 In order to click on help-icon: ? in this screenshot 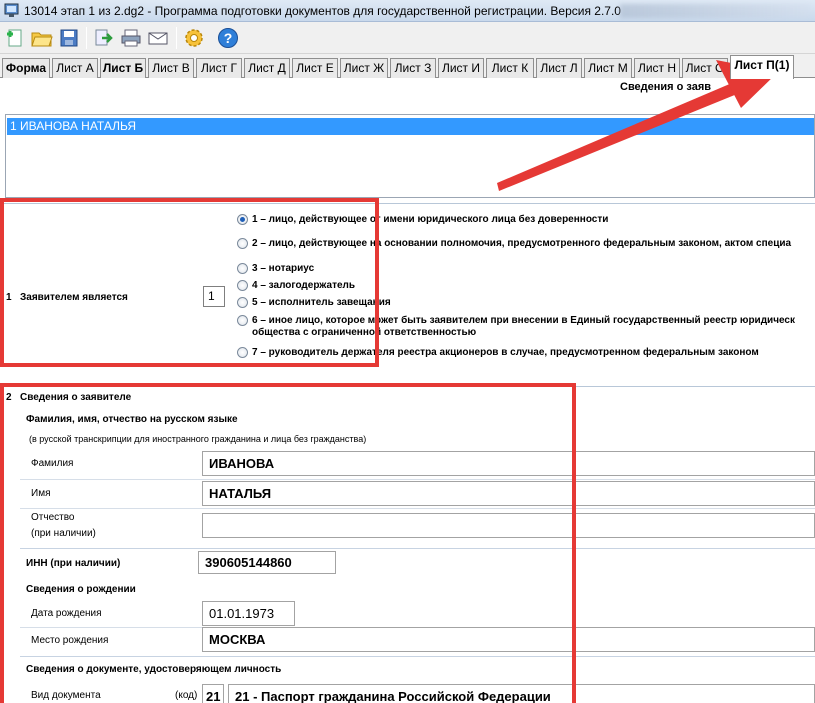, I will do `click(228, 38)`.